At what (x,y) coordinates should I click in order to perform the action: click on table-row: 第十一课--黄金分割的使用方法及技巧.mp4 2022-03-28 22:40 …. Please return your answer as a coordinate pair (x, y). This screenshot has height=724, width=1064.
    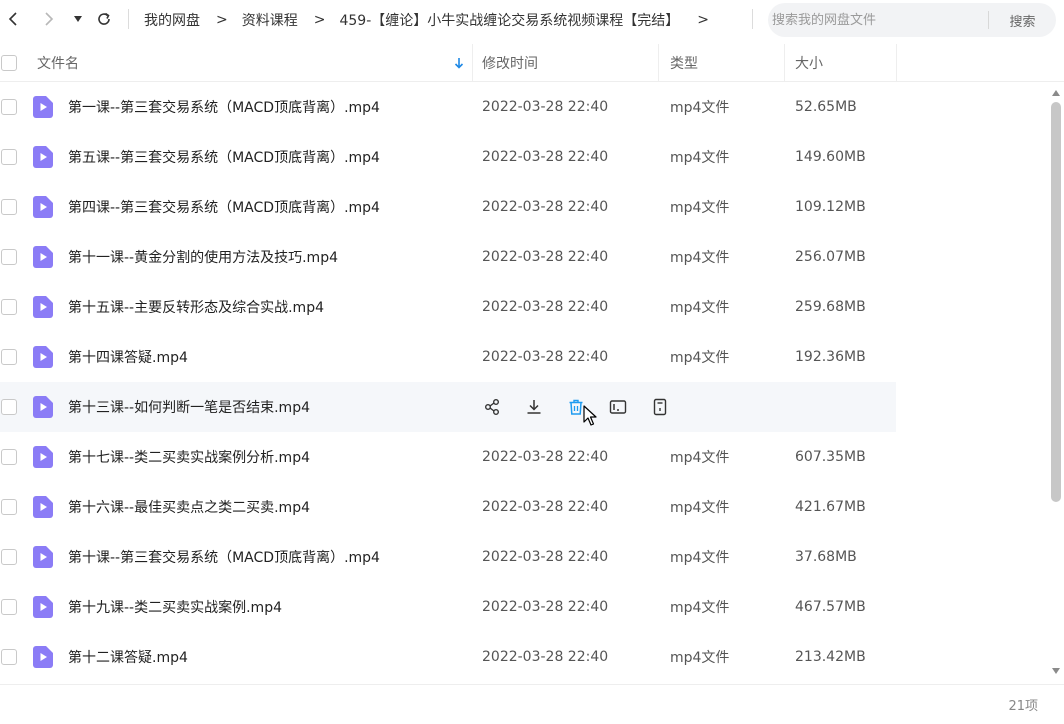
    Looking at the image, I should click on (448, 257).